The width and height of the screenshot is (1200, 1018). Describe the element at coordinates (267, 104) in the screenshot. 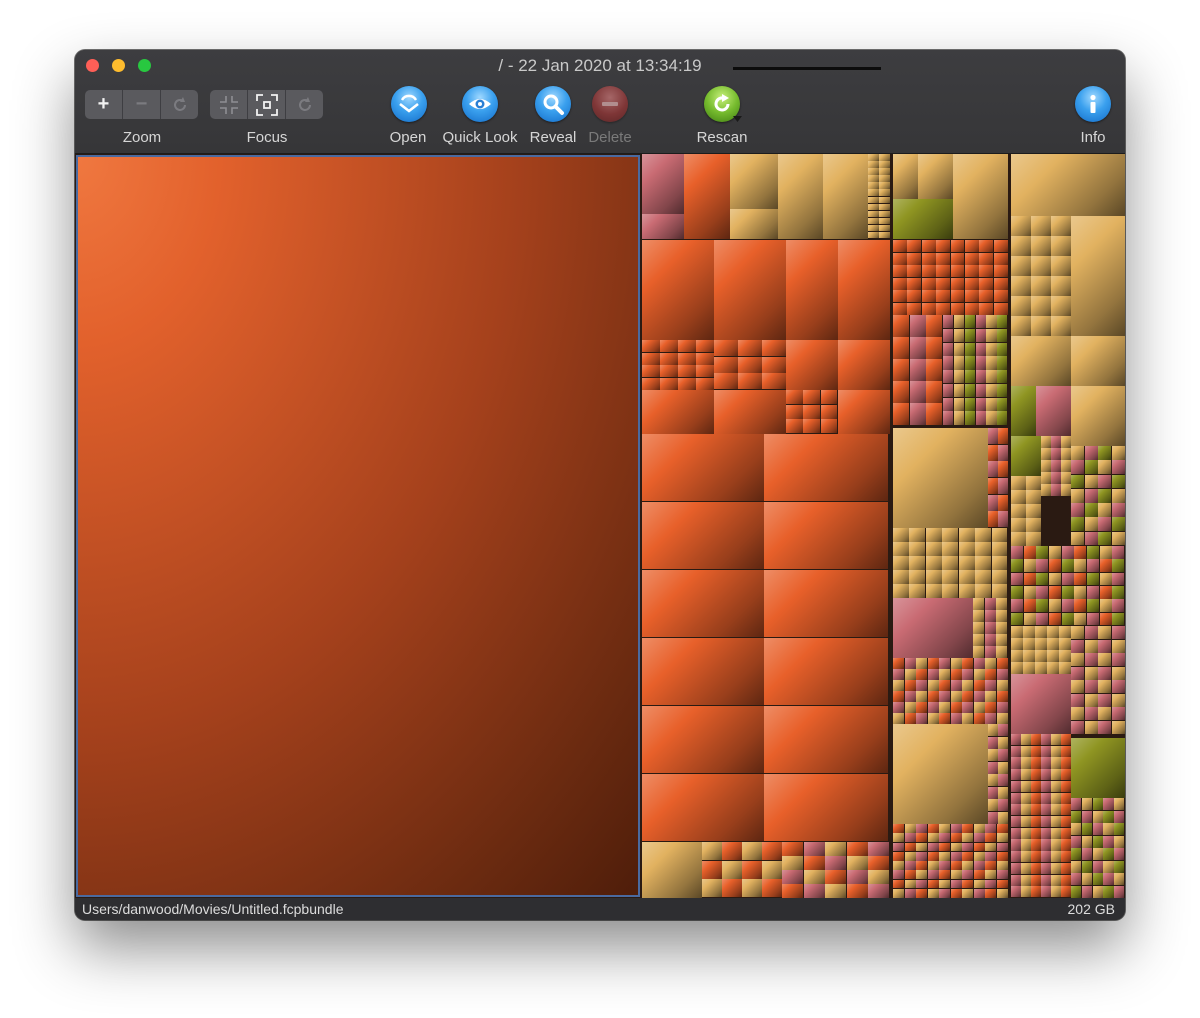

I see `focus-out-button` at that location.